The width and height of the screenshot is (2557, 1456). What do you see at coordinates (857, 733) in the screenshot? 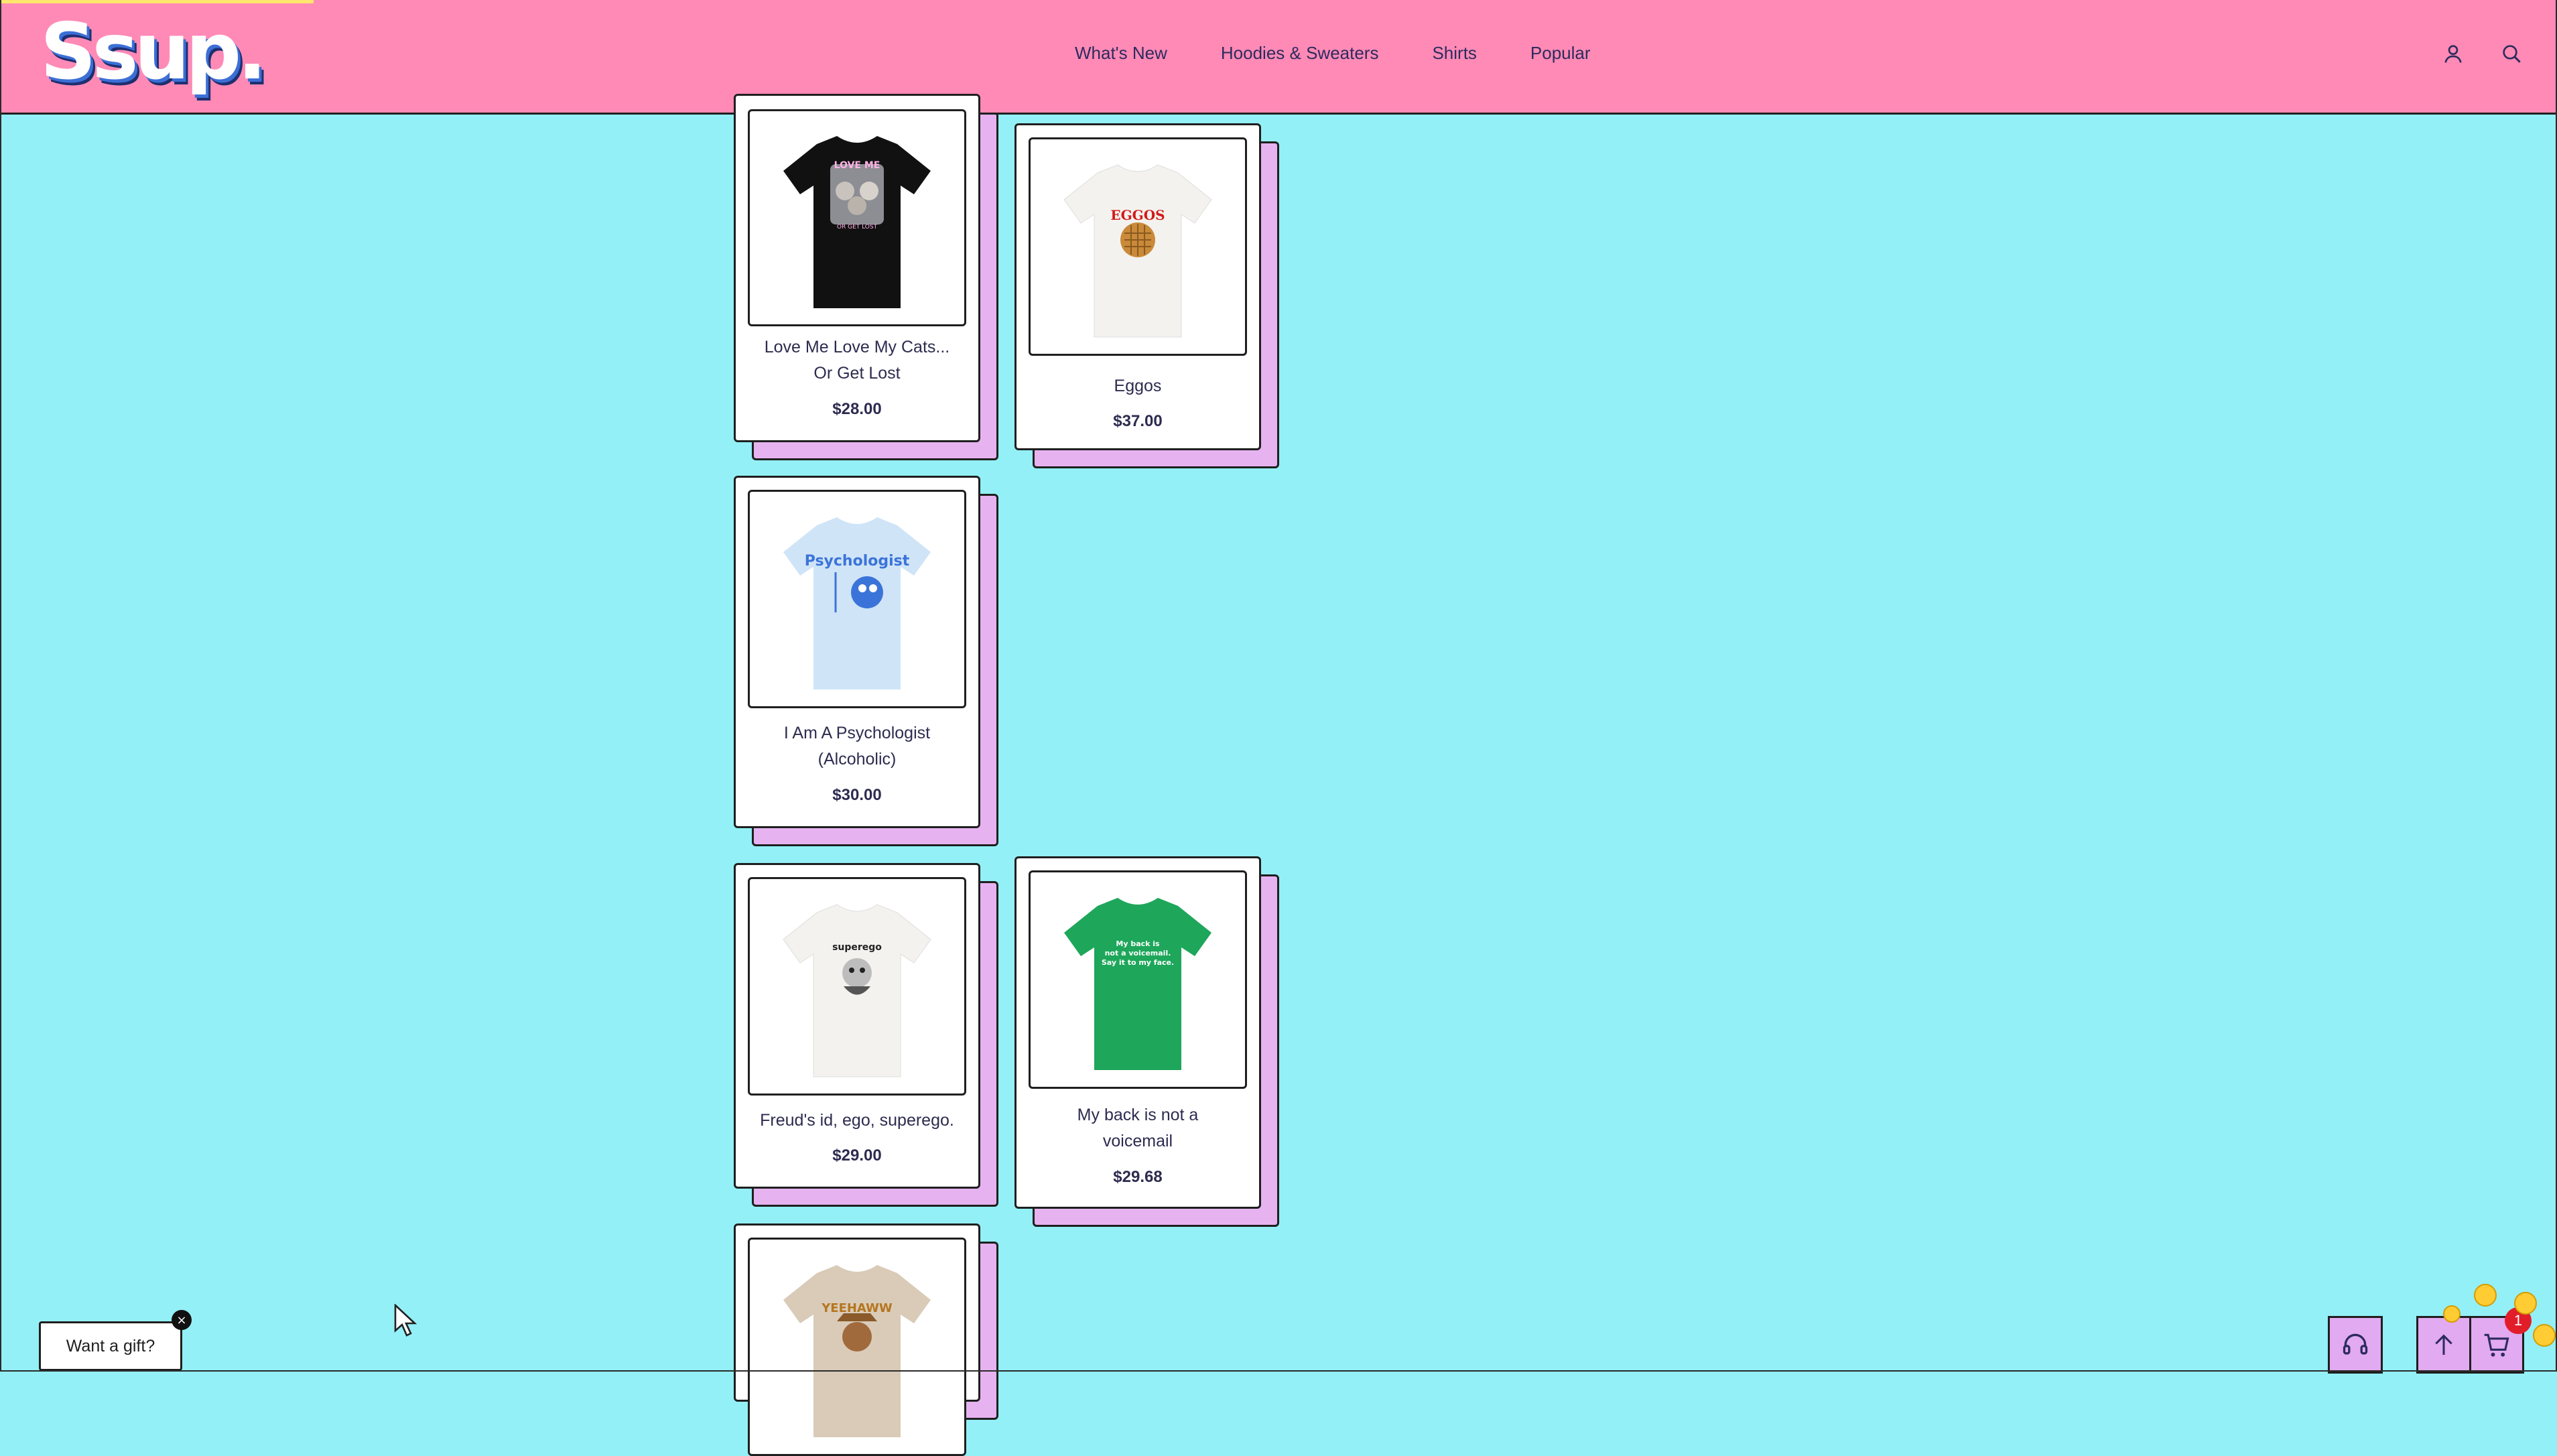
I see `product-name: I Am A Psychologist` at bounding box center [857, 733].